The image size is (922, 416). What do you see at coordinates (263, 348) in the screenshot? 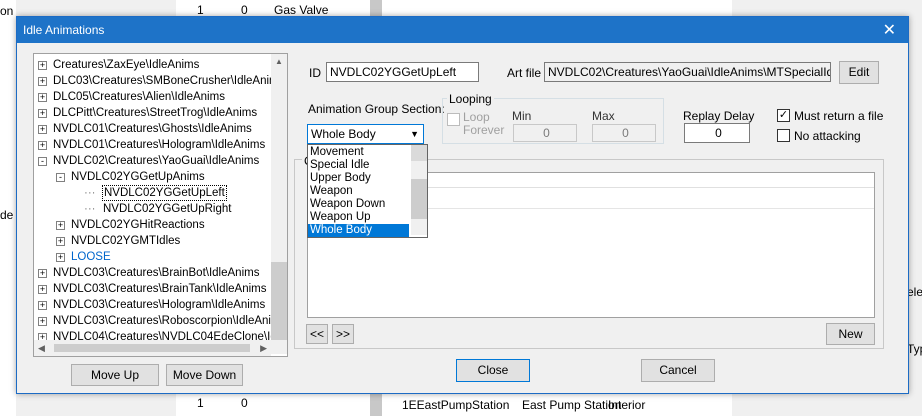
I see `scroll-right-arrow-icon: ▶` at bounding box center [263, 348].